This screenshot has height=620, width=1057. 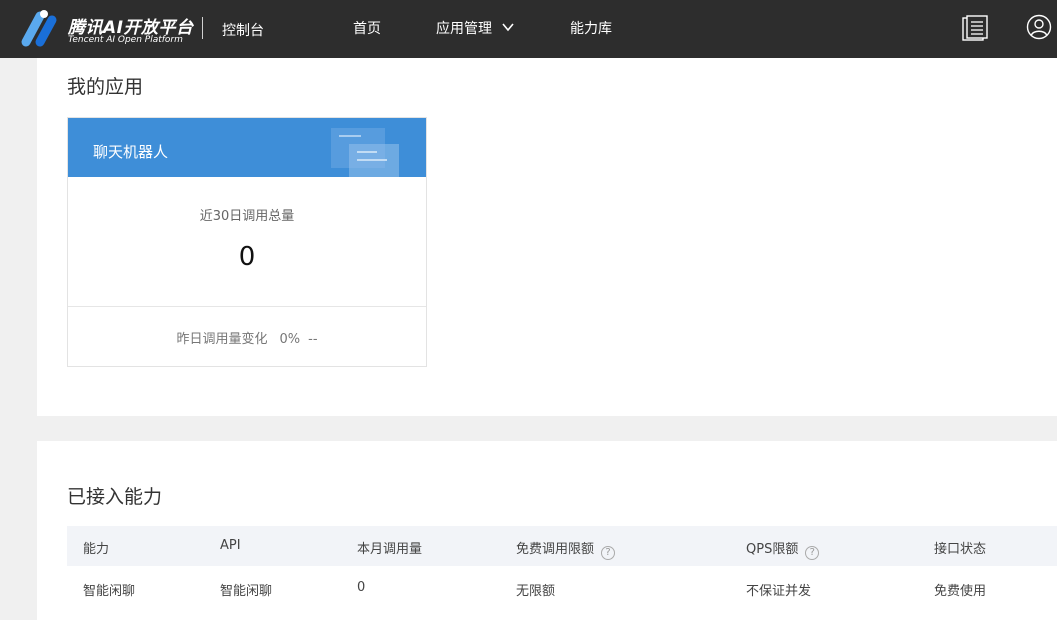 I want to click on card-divider, so click(x=247, y=306).